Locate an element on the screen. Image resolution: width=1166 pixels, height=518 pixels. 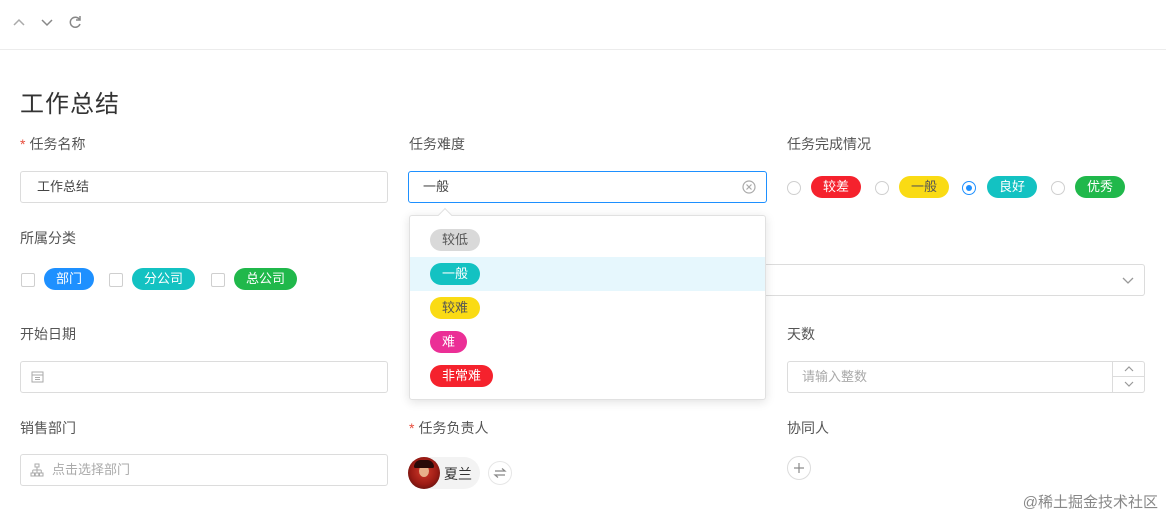
owner-chip: 夏兰 is located at coordinates (444, 473).